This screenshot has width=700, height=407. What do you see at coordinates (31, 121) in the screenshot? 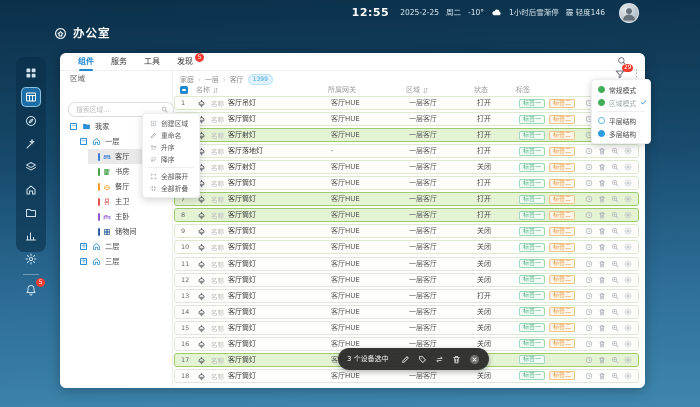
I see `rail-item-discover` at bounding box center [31, 121].